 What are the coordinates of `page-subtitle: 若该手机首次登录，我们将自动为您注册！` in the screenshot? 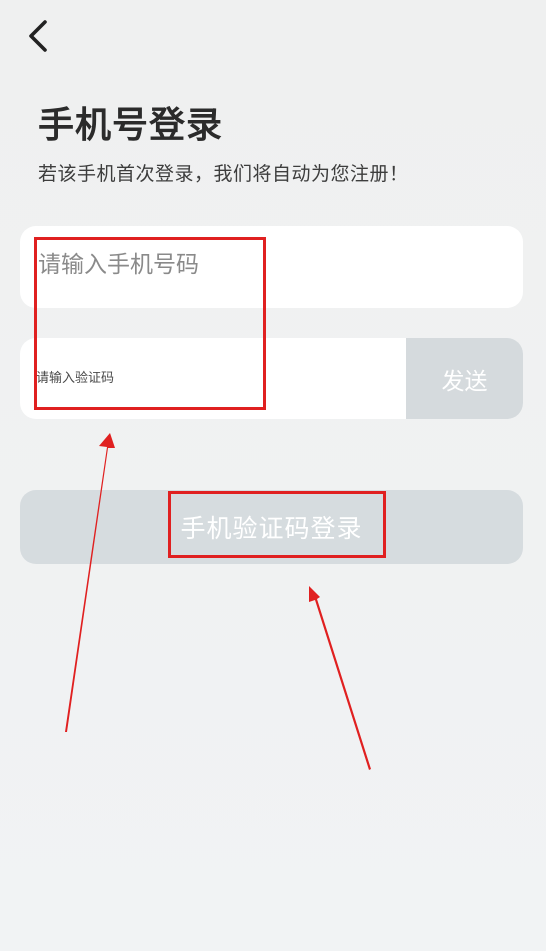 It's located at (223, 174).